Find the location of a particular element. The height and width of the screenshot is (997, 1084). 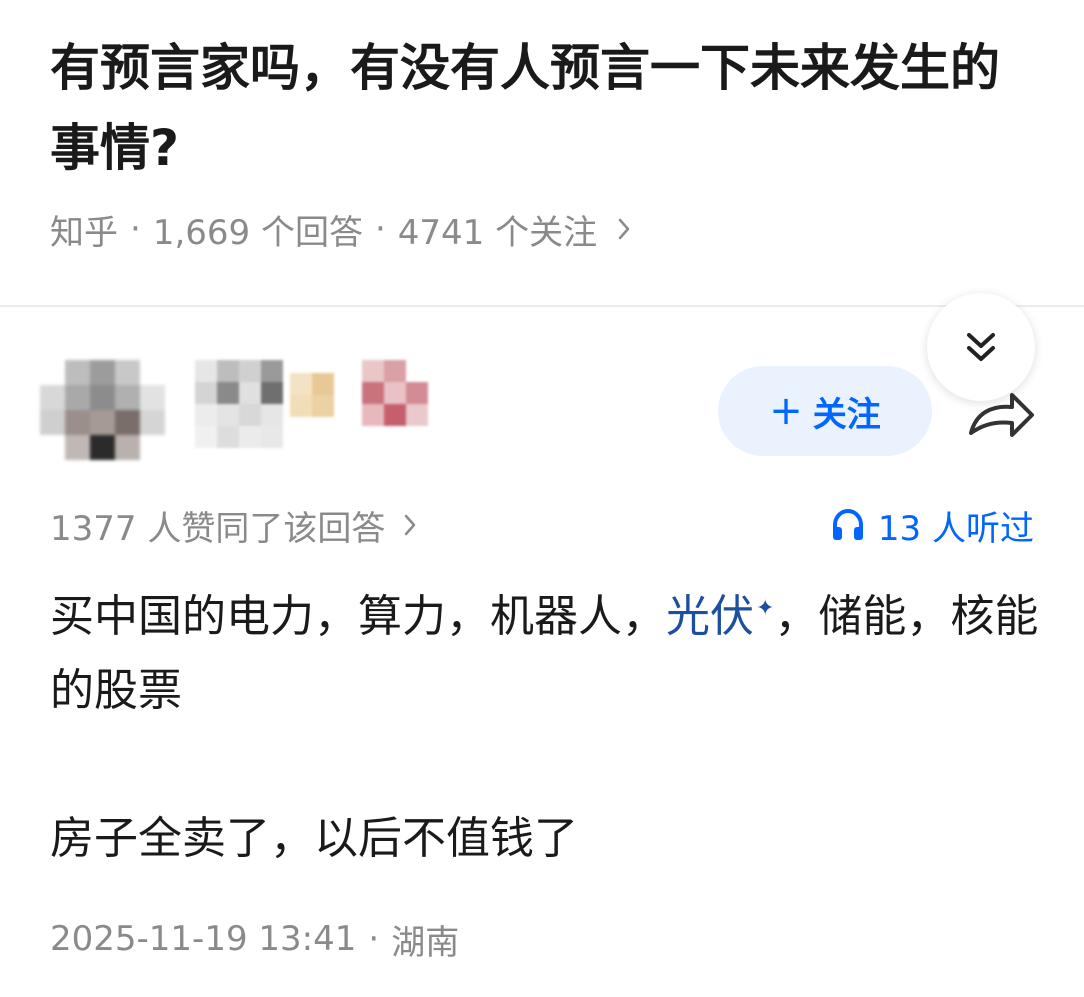

listen-count: 13 人听过 is located at coordinates (932, 525).